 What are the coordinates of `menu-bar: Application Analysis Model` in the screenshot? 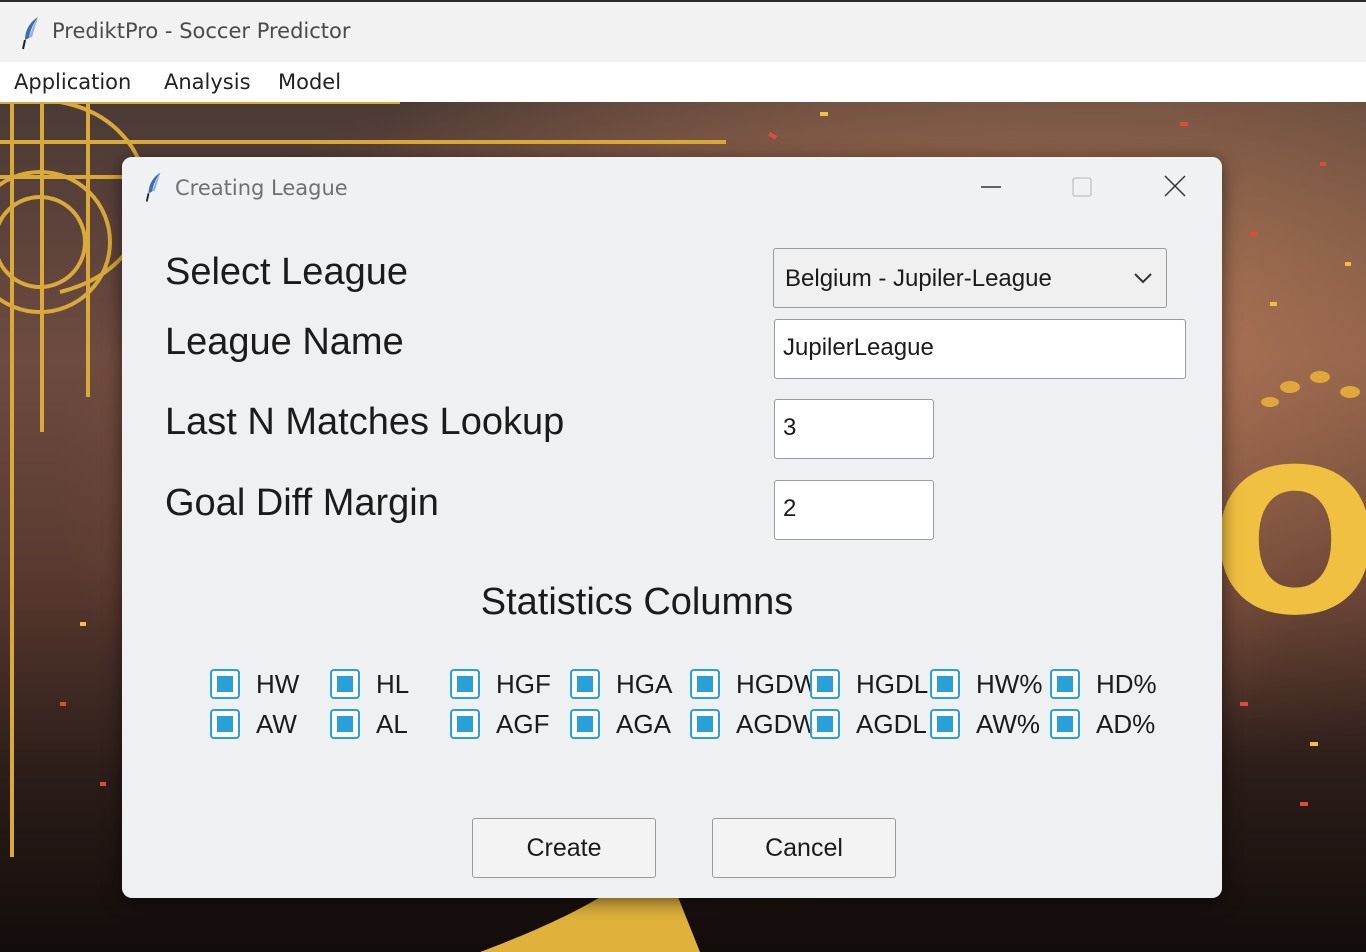 It's located at (683, 82).